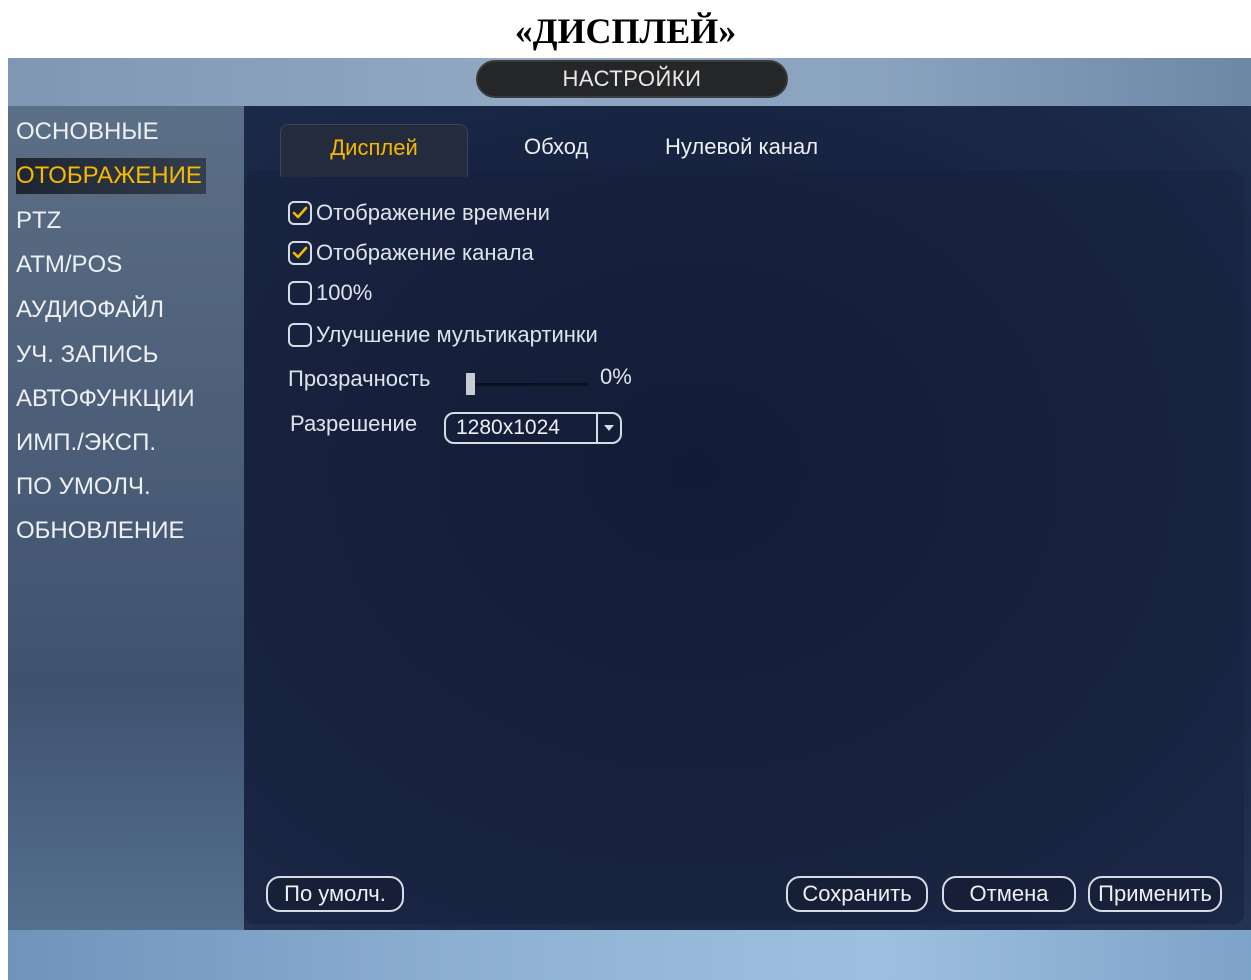 The height and width of the screenshot is (980, 1251). What do you see at coordinates (508, 427) in the screenshot?
I see `resolution-value: 1280x1024` at bounding box center [508, 427].